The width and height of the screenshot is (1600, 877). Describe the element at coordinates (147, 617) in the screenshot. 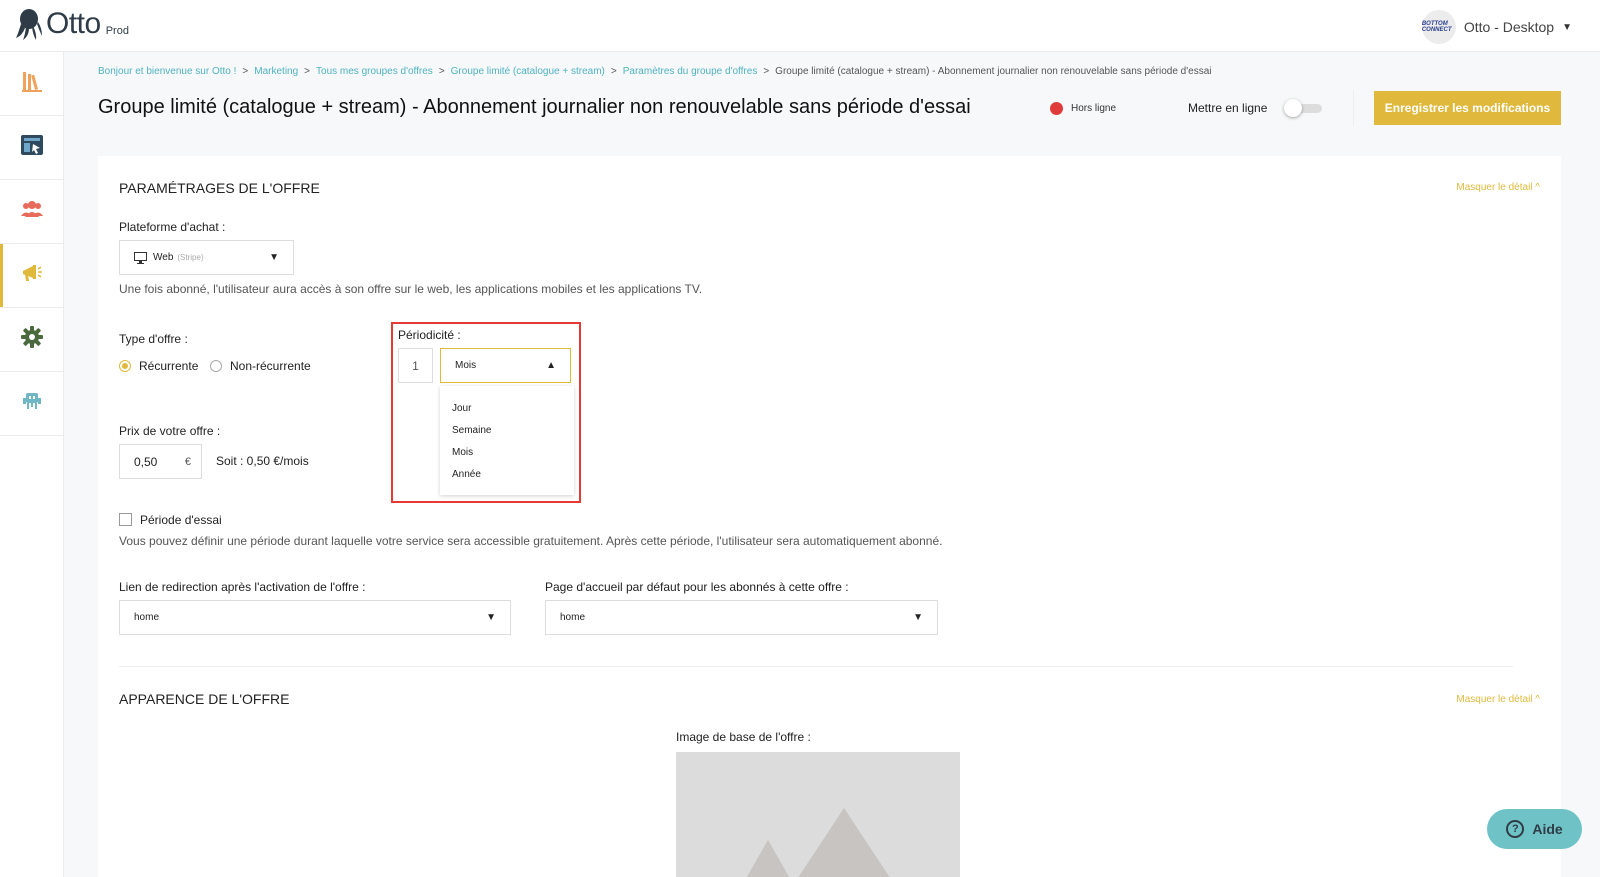

I see `redirect-value: home` at that location.